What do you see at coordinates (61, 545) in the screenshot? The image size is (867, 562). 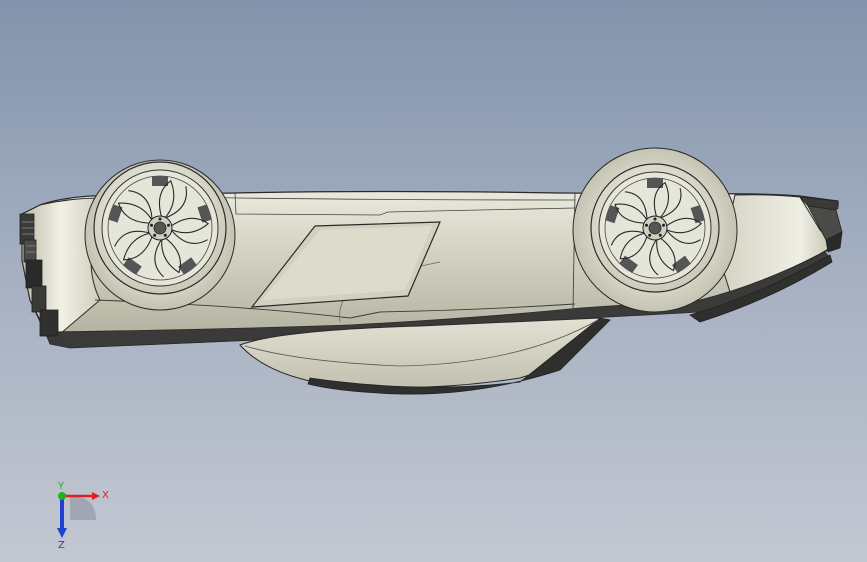 I see `z-axis-label: Z` at bounding box center [61, 545].